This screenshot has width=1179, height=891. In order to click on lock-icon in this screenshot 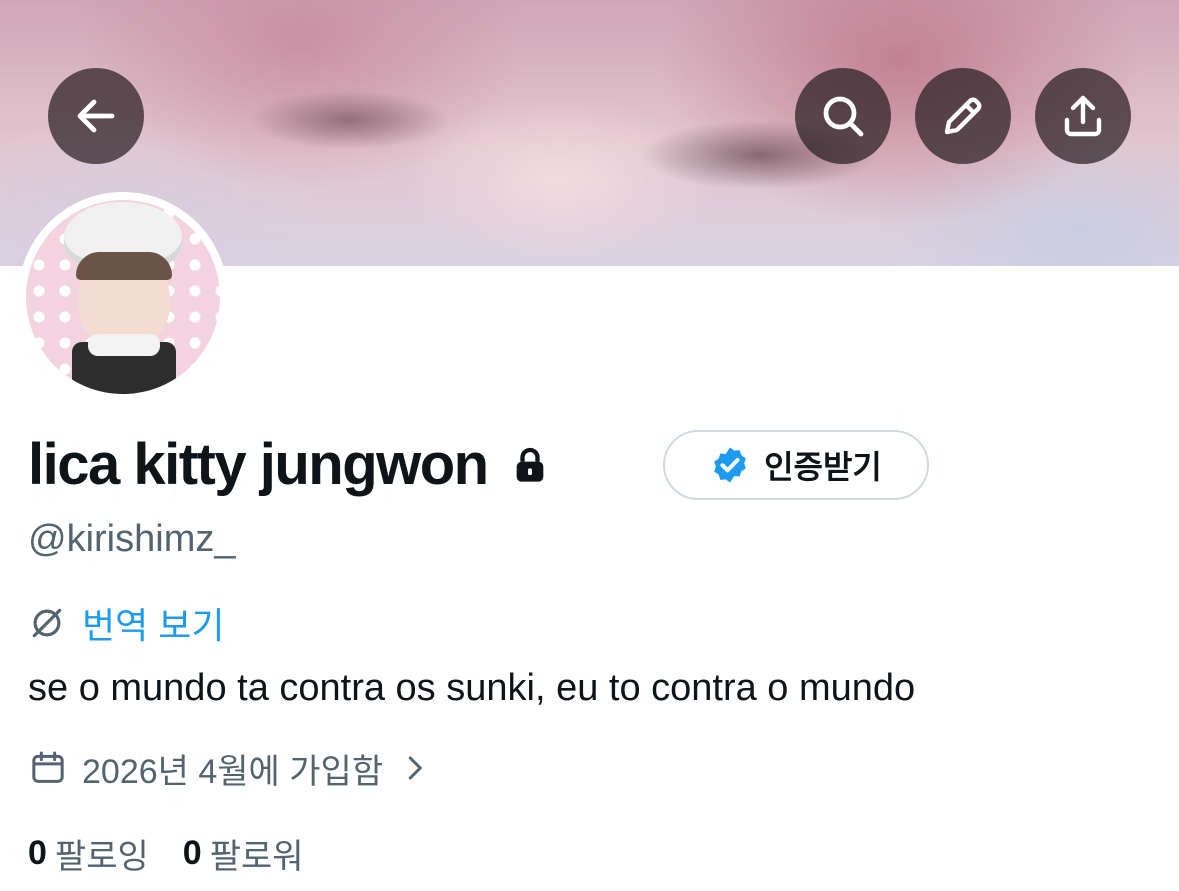, I will do `click(530, 465)`.